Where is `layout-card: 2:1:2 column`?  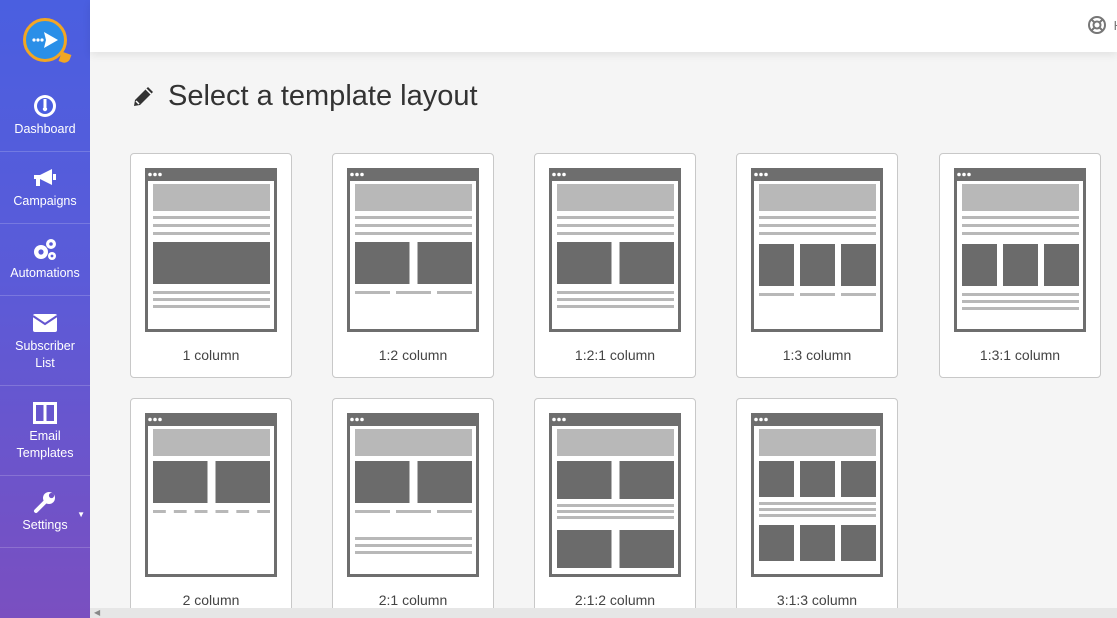 layout-card: 2:1:2 column is located at coordinates (615, 508).